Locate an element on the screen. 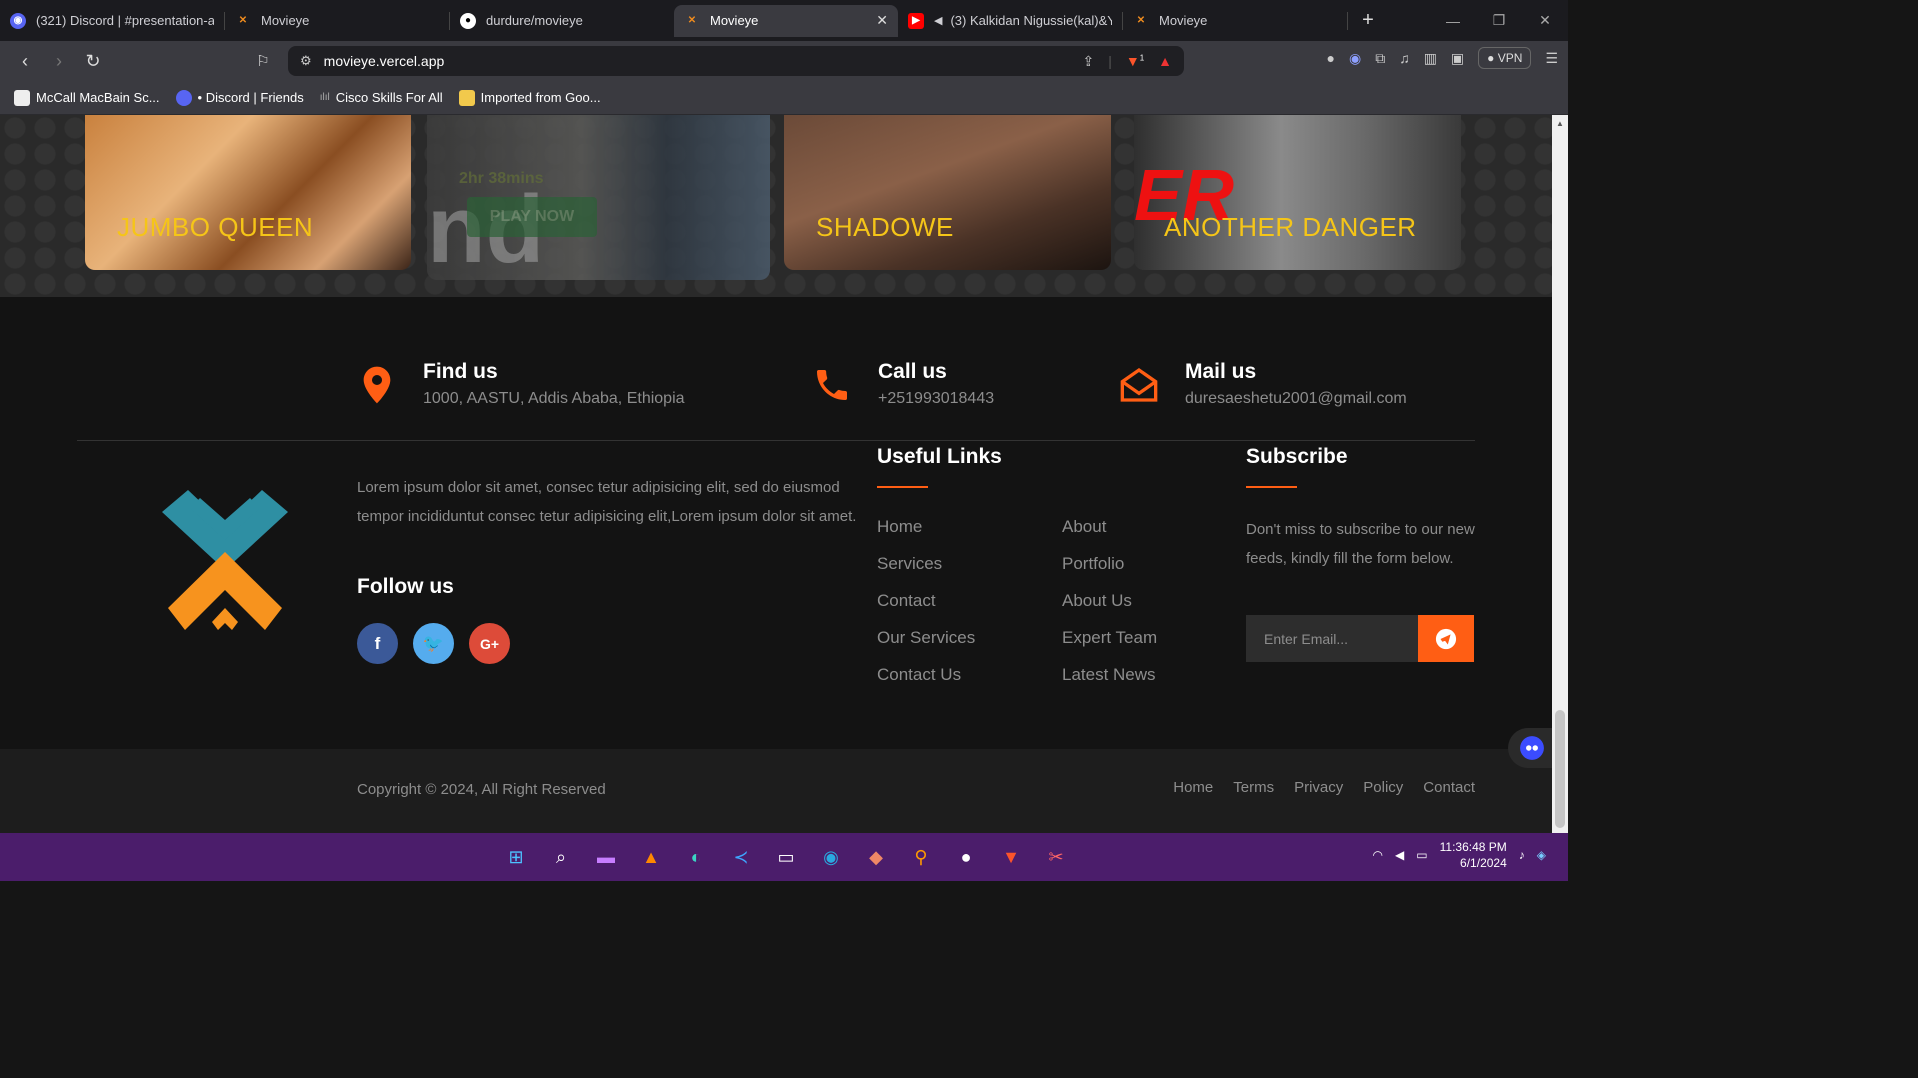  footer-link-privacy: Privacy is located at coordinates (1318, 787).